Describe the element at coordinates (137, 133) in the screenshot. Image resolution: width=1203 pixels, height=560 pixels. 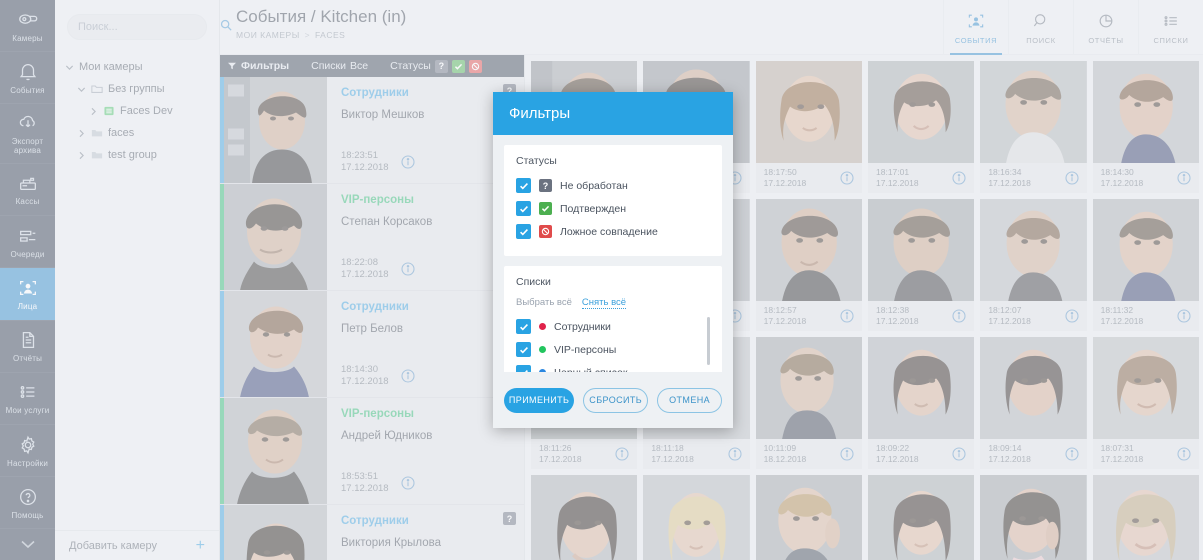
I see `tree-node-faces: faces` at that location.